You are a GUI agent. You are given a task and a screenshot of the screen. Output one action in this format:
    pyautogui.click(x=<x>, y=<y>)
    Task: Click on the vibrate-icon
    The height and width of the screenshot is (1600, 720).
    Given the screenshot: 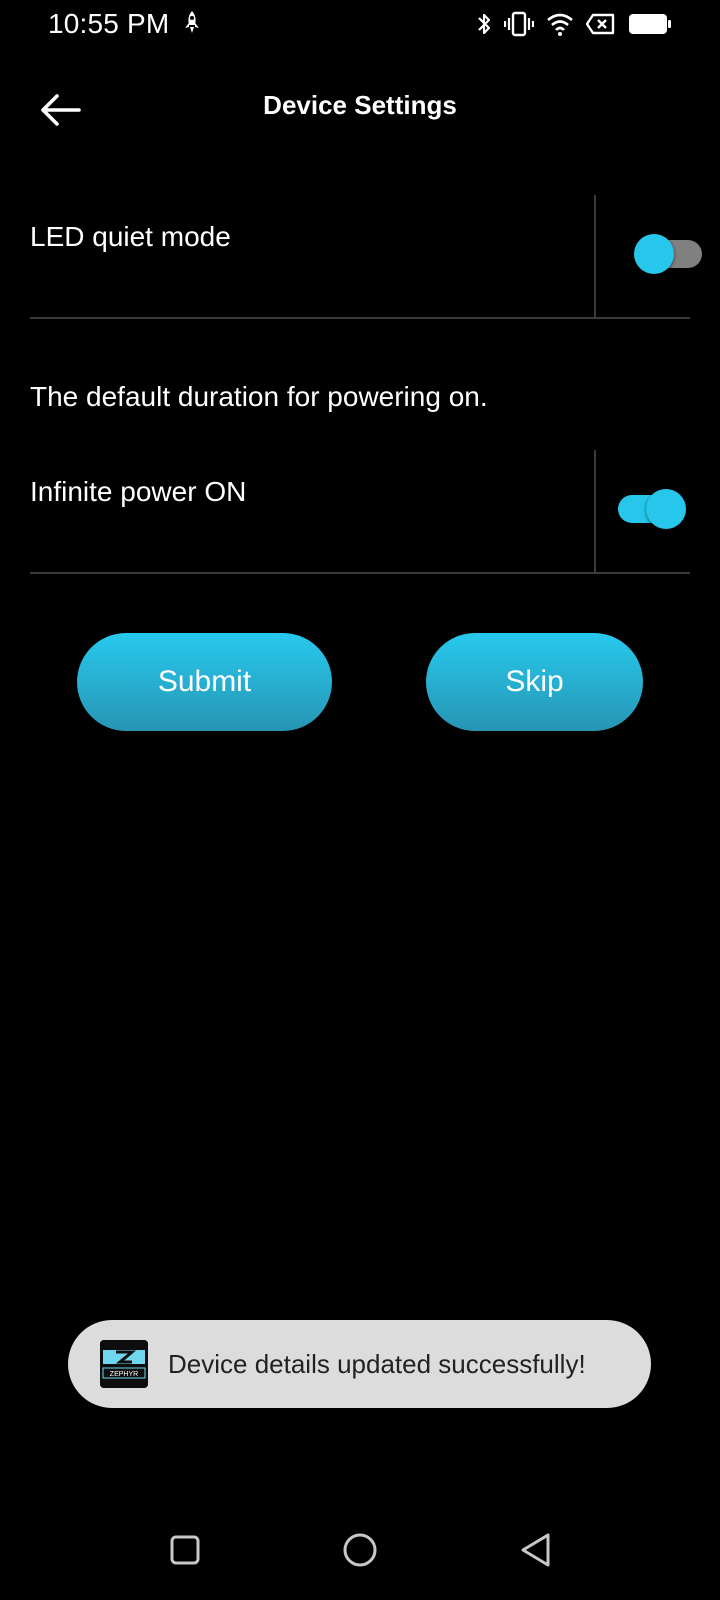 What is the action you would take?
    pyautogui.click(x=519, y=24)
    